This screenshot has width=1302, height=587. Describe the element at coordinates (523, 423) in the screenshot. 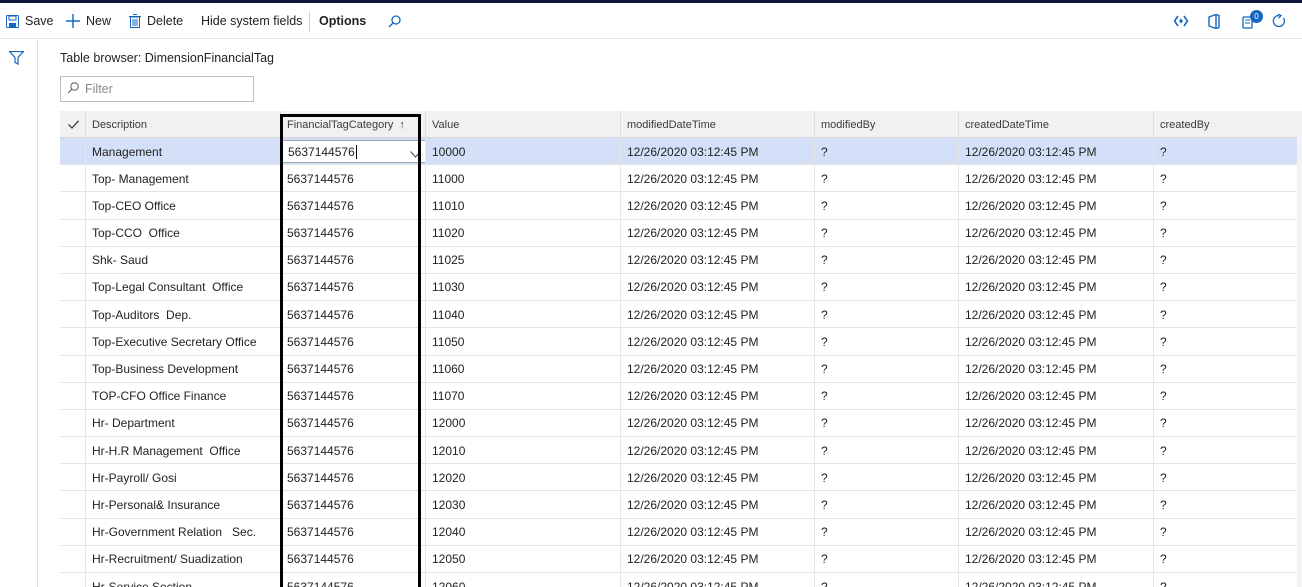

I see `cell-value: 12000` at that location.